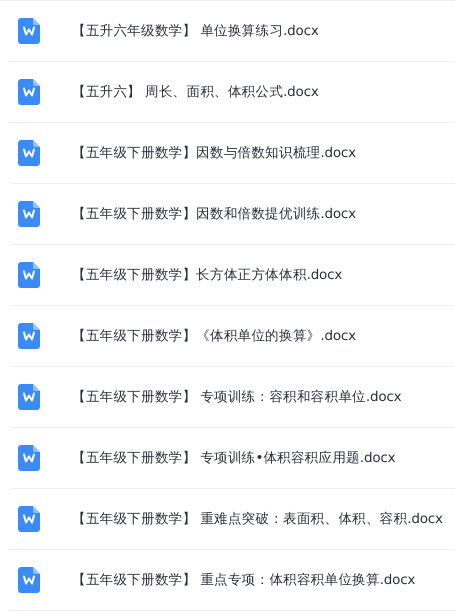 This screenshot has height=612, width=455. What do you see at coordinates (207, 275) in the screenshot?
I see `file-name: 【五年级下册数学】长方体正方体体积.docx` at bounding box center [207, 275].